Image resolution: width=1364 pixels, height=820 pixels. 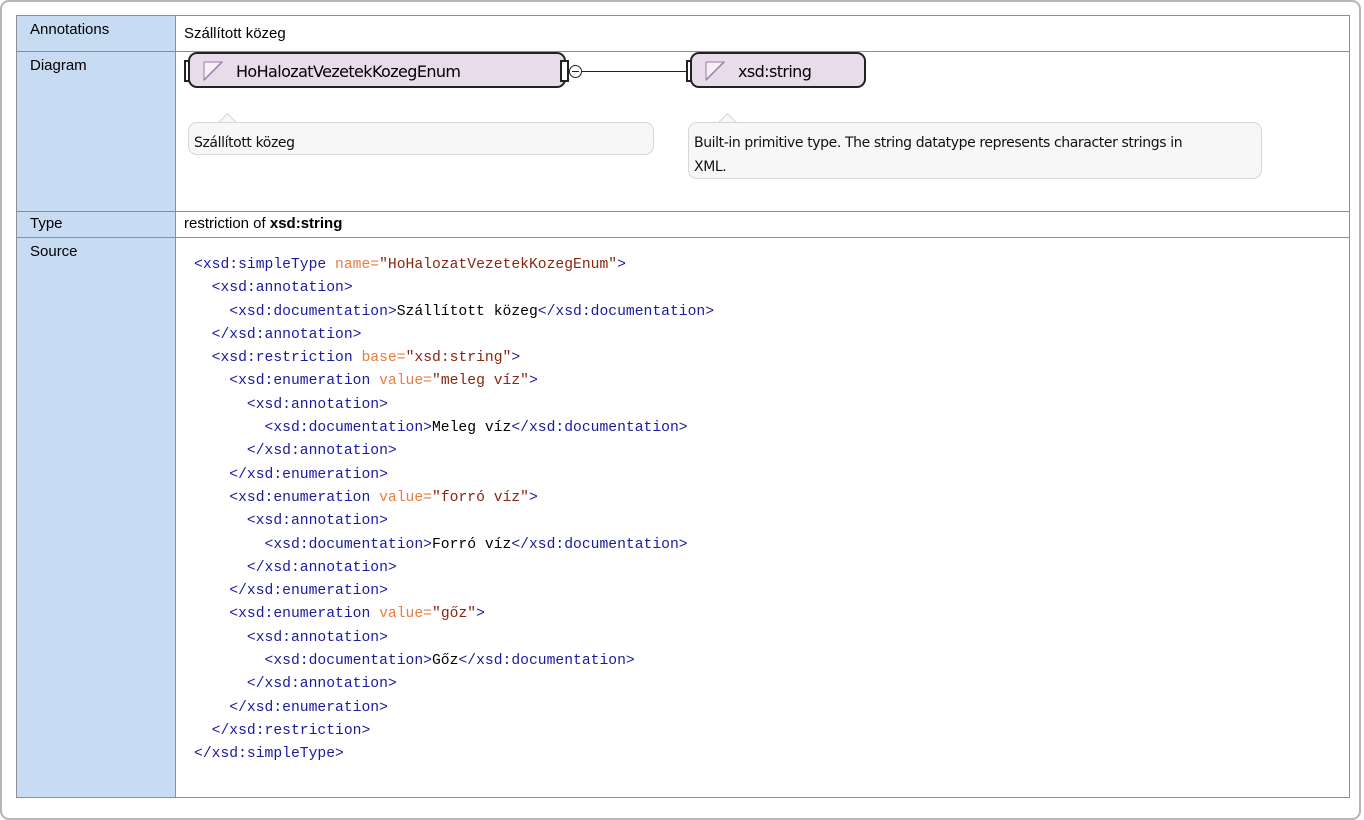 I want to click on annotations-row: Annotations Szállított közeg, so click(x=683, y=33).